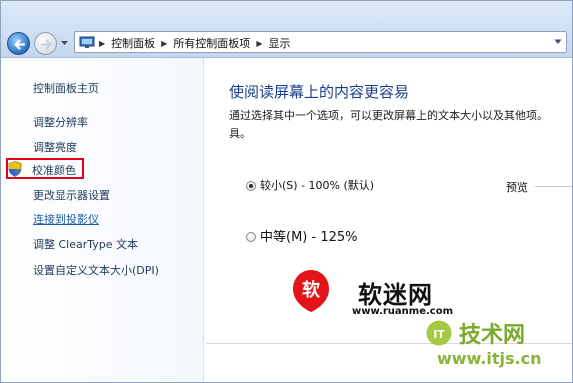 This screenshot has height=383, width=573. Describe the element at coordinates (251, 186) in the screenshot. I see `radio-smaller` at that location.